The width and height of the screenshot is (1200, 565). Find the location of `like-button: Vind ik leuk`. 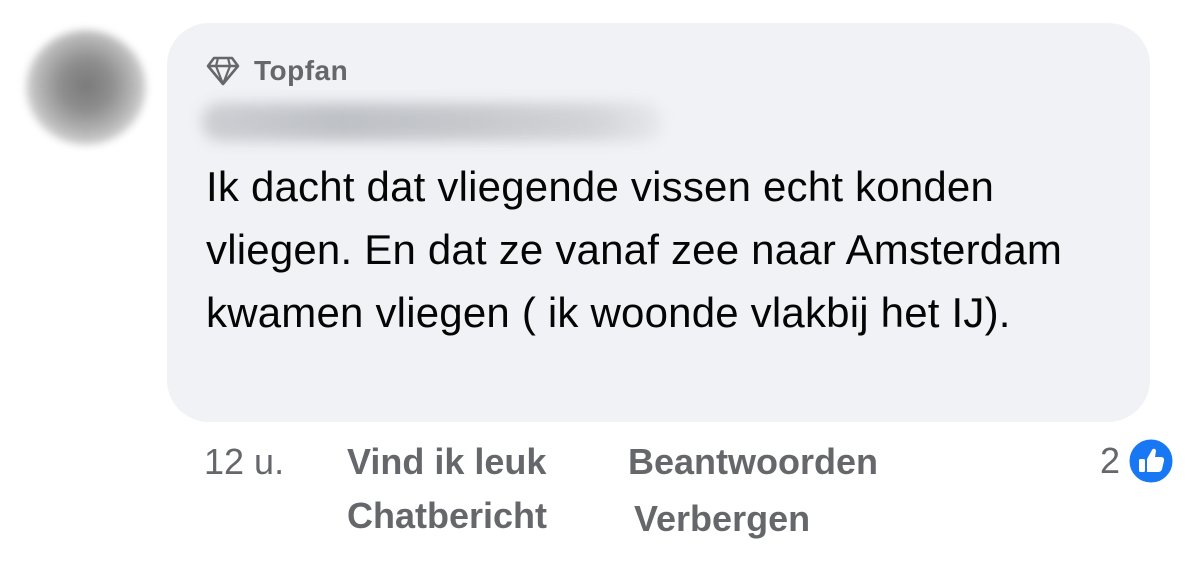

like-button: Vind ik leuk is located at coordinates (446, 462).